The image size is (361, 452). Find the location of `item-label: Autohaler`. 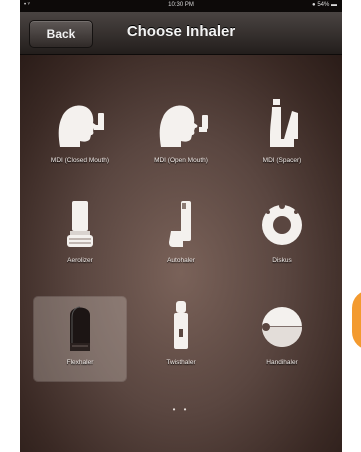

item-label: Autohaler is located at coordinates (181, 260).